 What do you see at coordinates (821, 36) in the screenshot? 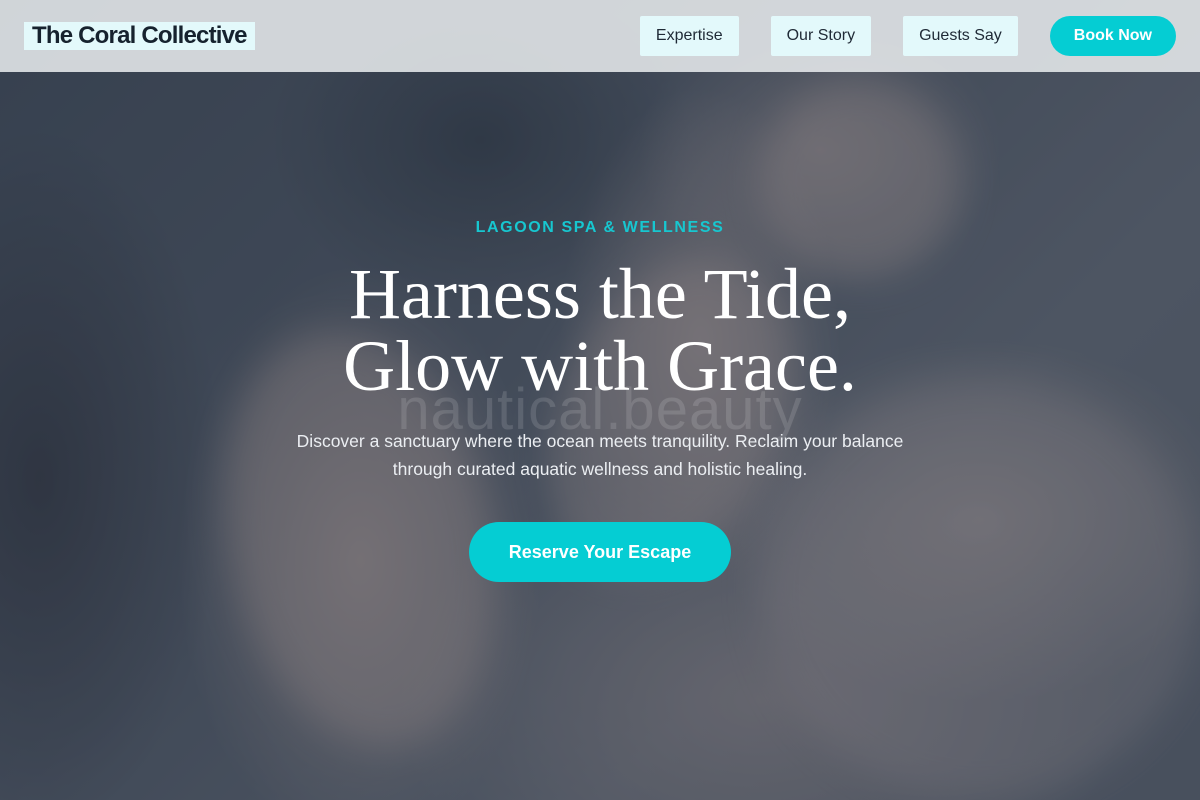
I see `nav-link-our-story: Our Story` at bounding box center [821, 36].